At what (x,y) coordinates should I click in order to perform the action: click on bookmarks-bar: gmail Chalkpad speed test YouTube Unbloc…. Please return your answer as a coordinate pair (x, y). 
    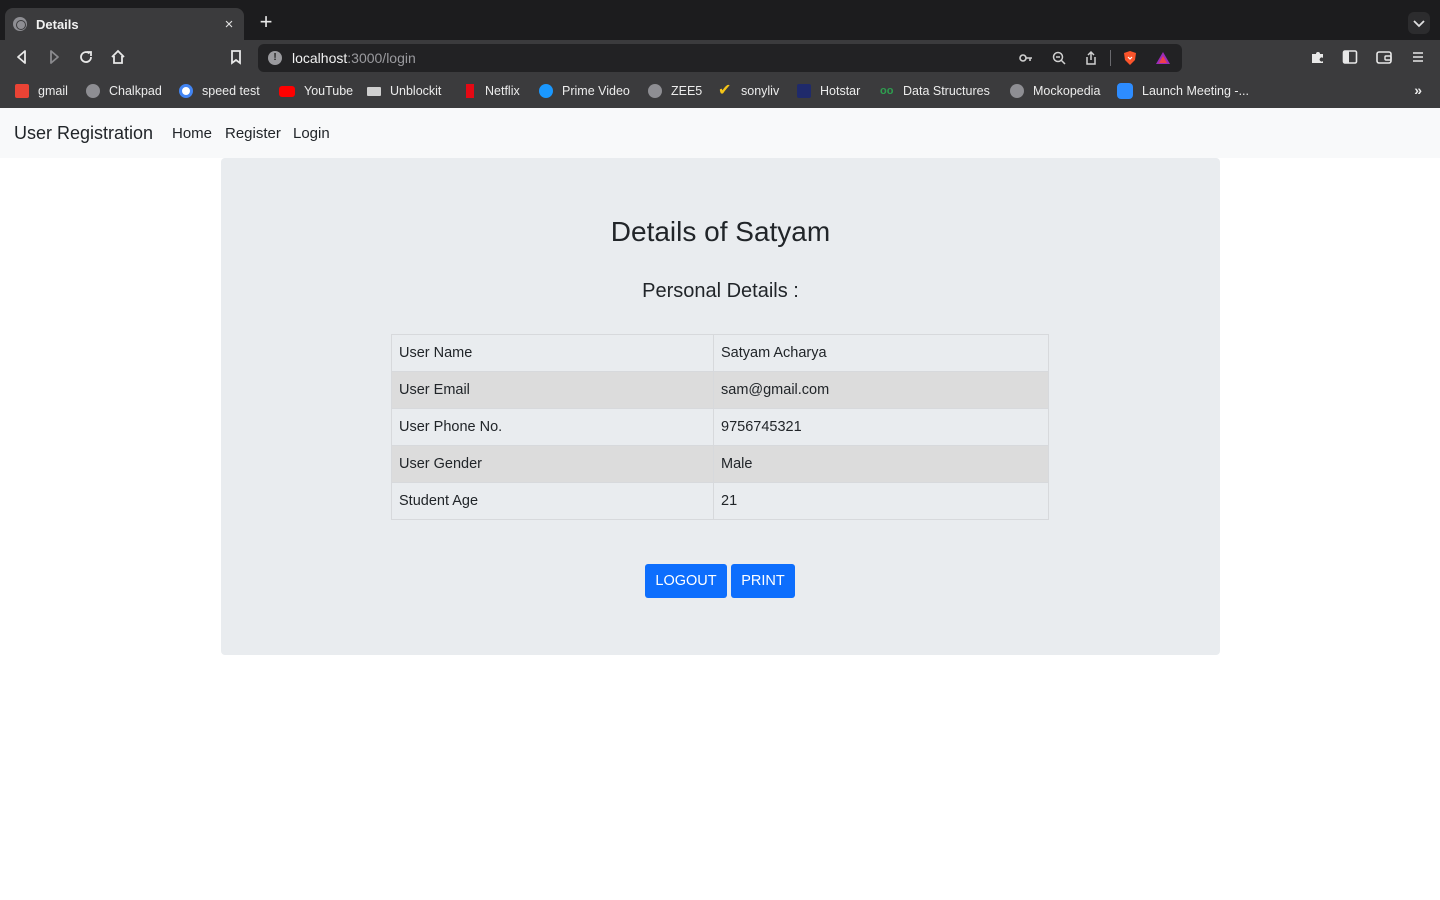
    Looking at the image, I should click on (720, 91).